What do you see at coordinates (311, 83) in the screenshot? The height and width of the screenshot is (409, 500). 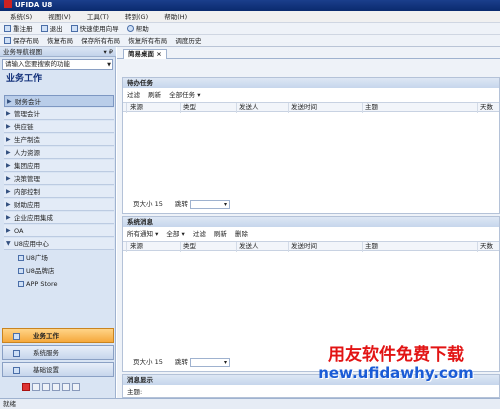 I see `todo-title: 待办任务` at bounding box center [311, 83].